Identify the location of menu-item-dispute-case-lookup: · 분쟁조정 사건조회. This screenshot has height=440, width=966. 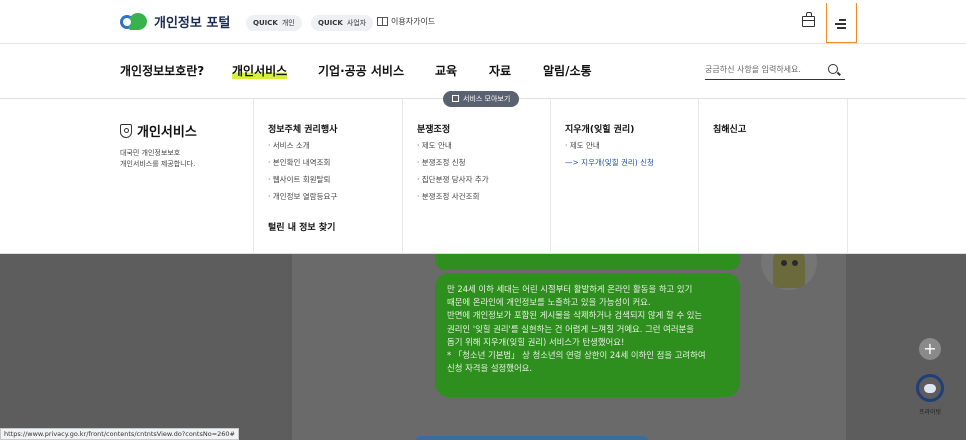
(448, 196).